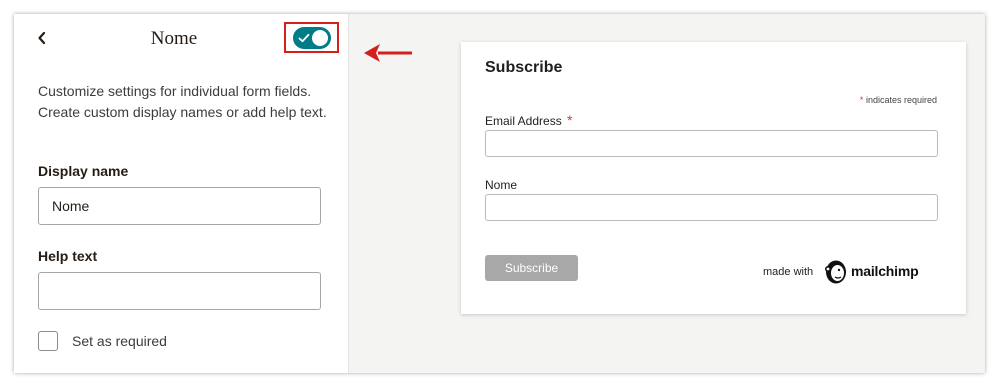 This screenshot has width=999, height=387. What do you see at coordinates (570, 120) in the screenshot?
I see `email-required-asterisk: *` at bounding box center [570, 120].